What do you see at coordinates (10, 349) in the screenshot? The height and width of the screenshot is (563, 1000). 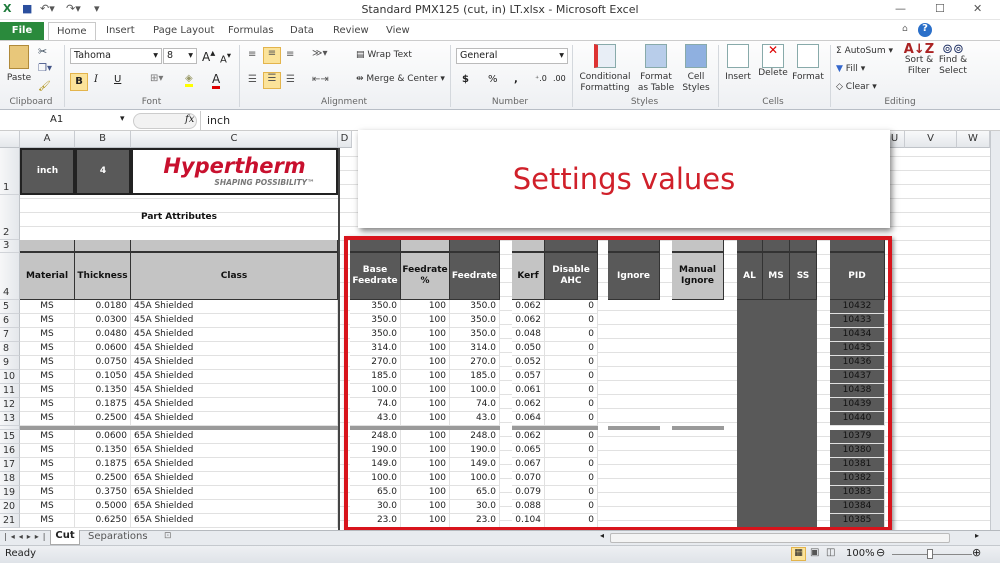 I see `row-header: 8` at bounding box center [10, 349].